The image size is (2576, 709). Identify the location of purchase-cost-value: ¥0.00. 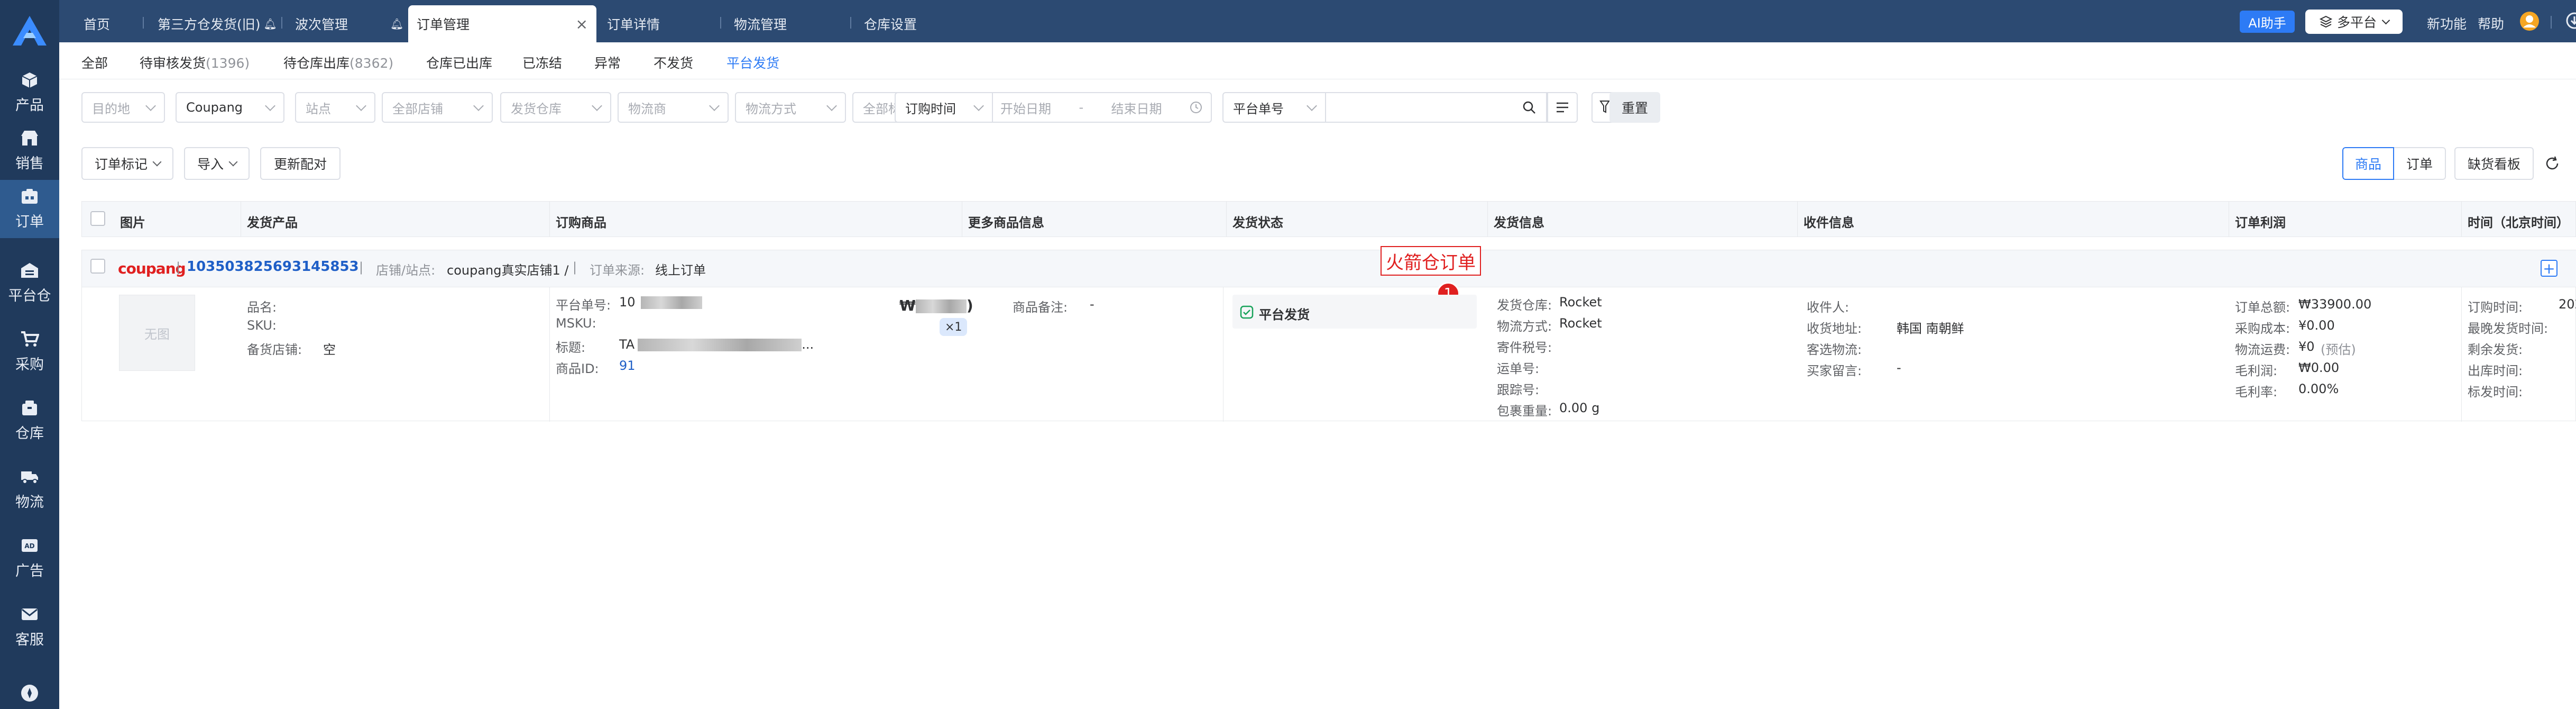
(2316, 326).